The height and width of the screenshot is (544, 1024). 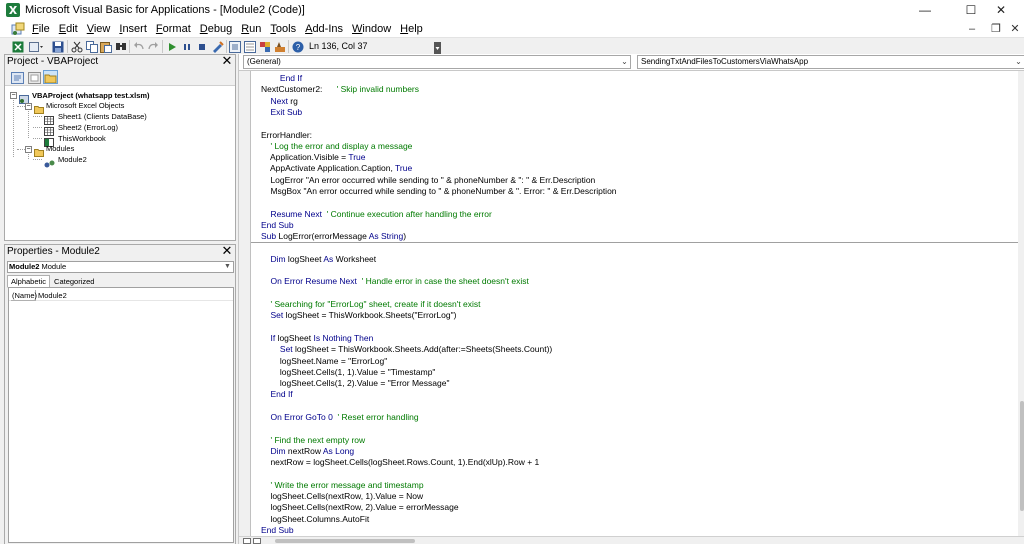 I want to click on tree-node-module2: Module2, so click(x=72, y=159).